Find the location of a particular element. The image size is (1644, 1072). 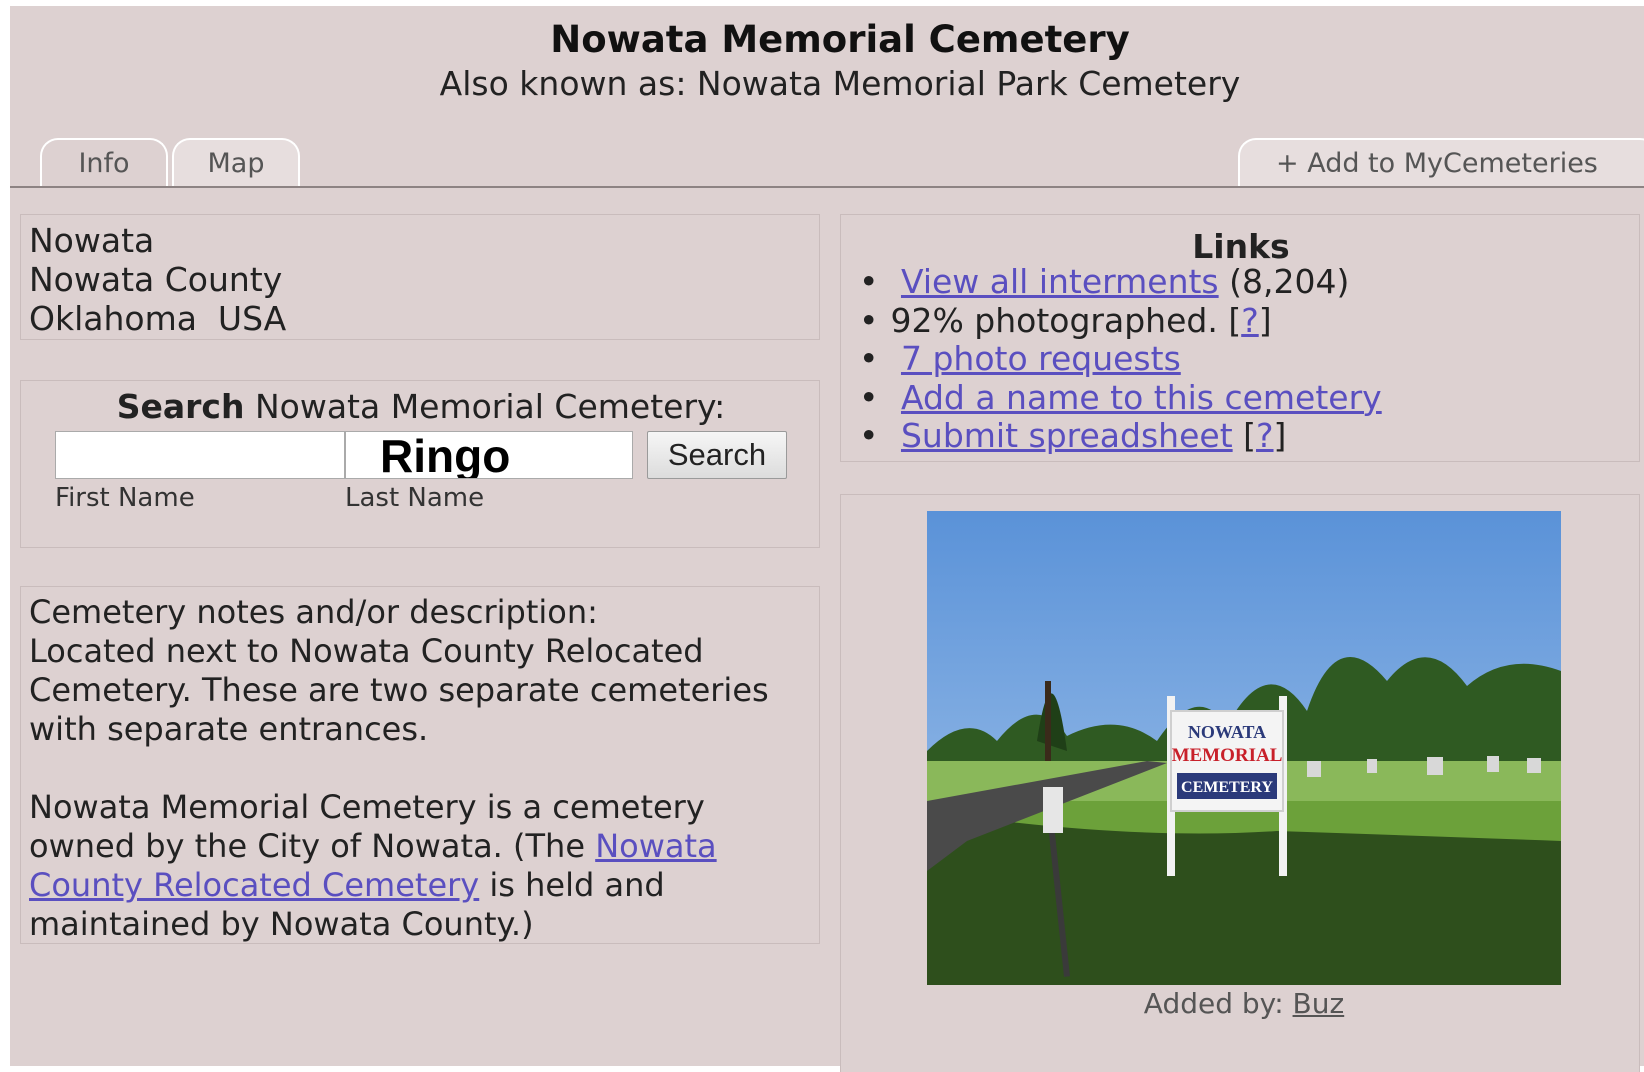

interments-count: (8,204) is located at coordinates (1289, 281).